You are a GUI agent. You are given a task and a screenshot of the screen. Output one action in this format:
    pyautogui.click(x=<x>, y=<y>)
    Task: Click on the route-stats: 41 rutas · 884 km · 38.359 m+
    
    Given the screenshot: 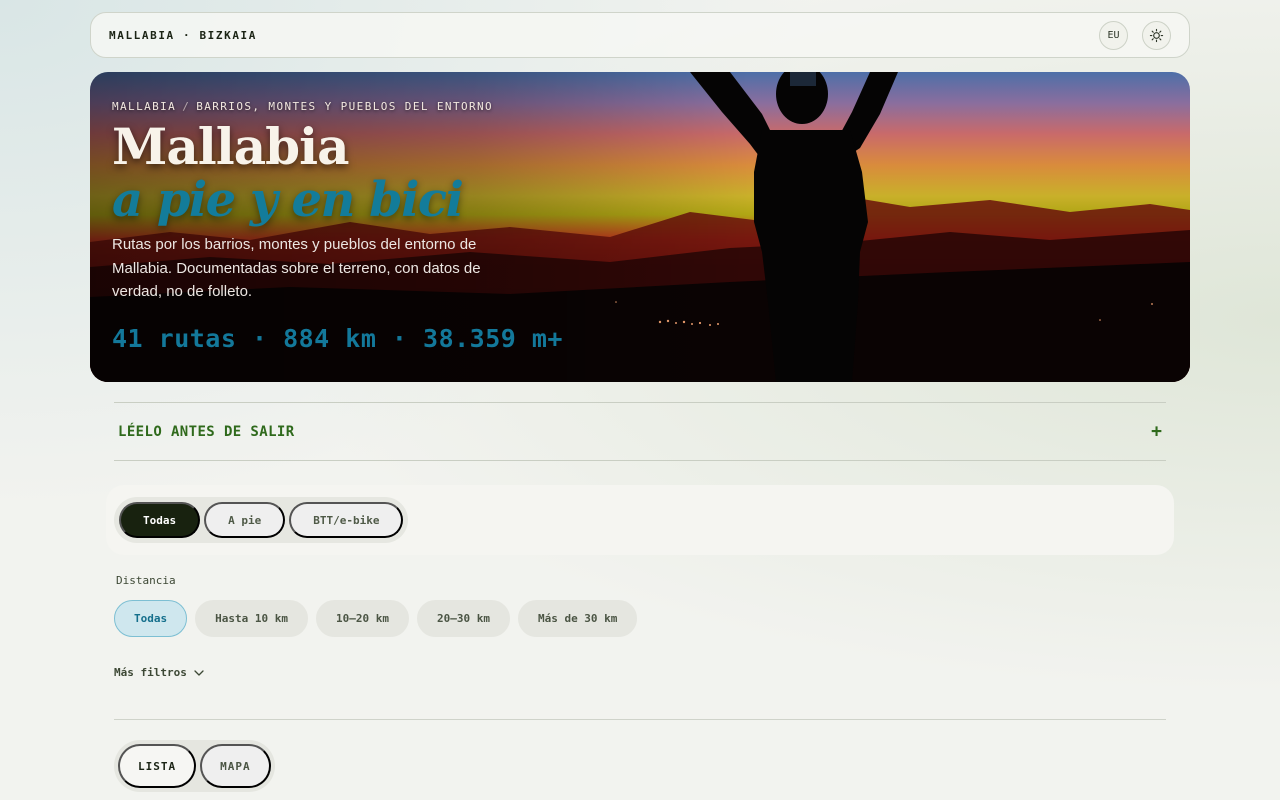 What is the action you would take?
    pyautogui.click(x=337, y=338)
    